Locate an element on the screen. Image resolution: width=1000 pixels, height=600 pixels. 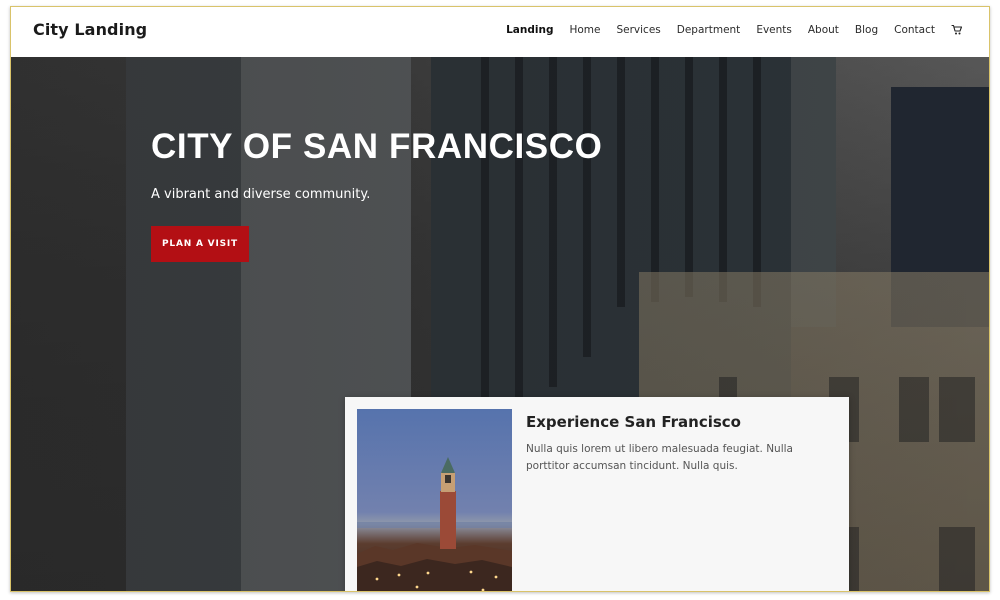
nav-department: Department is located at coordinates (709, 30).